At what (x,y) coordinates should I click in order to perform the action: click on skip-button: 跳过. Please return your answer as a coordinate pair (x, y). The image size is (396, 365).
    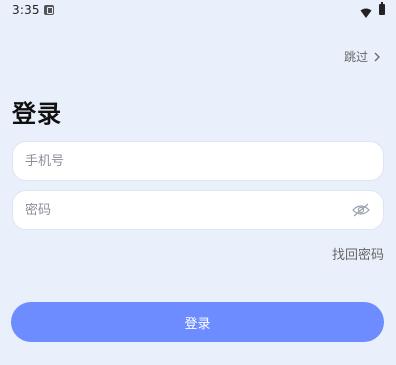
    Looking at the image, I should click on (362, 56).